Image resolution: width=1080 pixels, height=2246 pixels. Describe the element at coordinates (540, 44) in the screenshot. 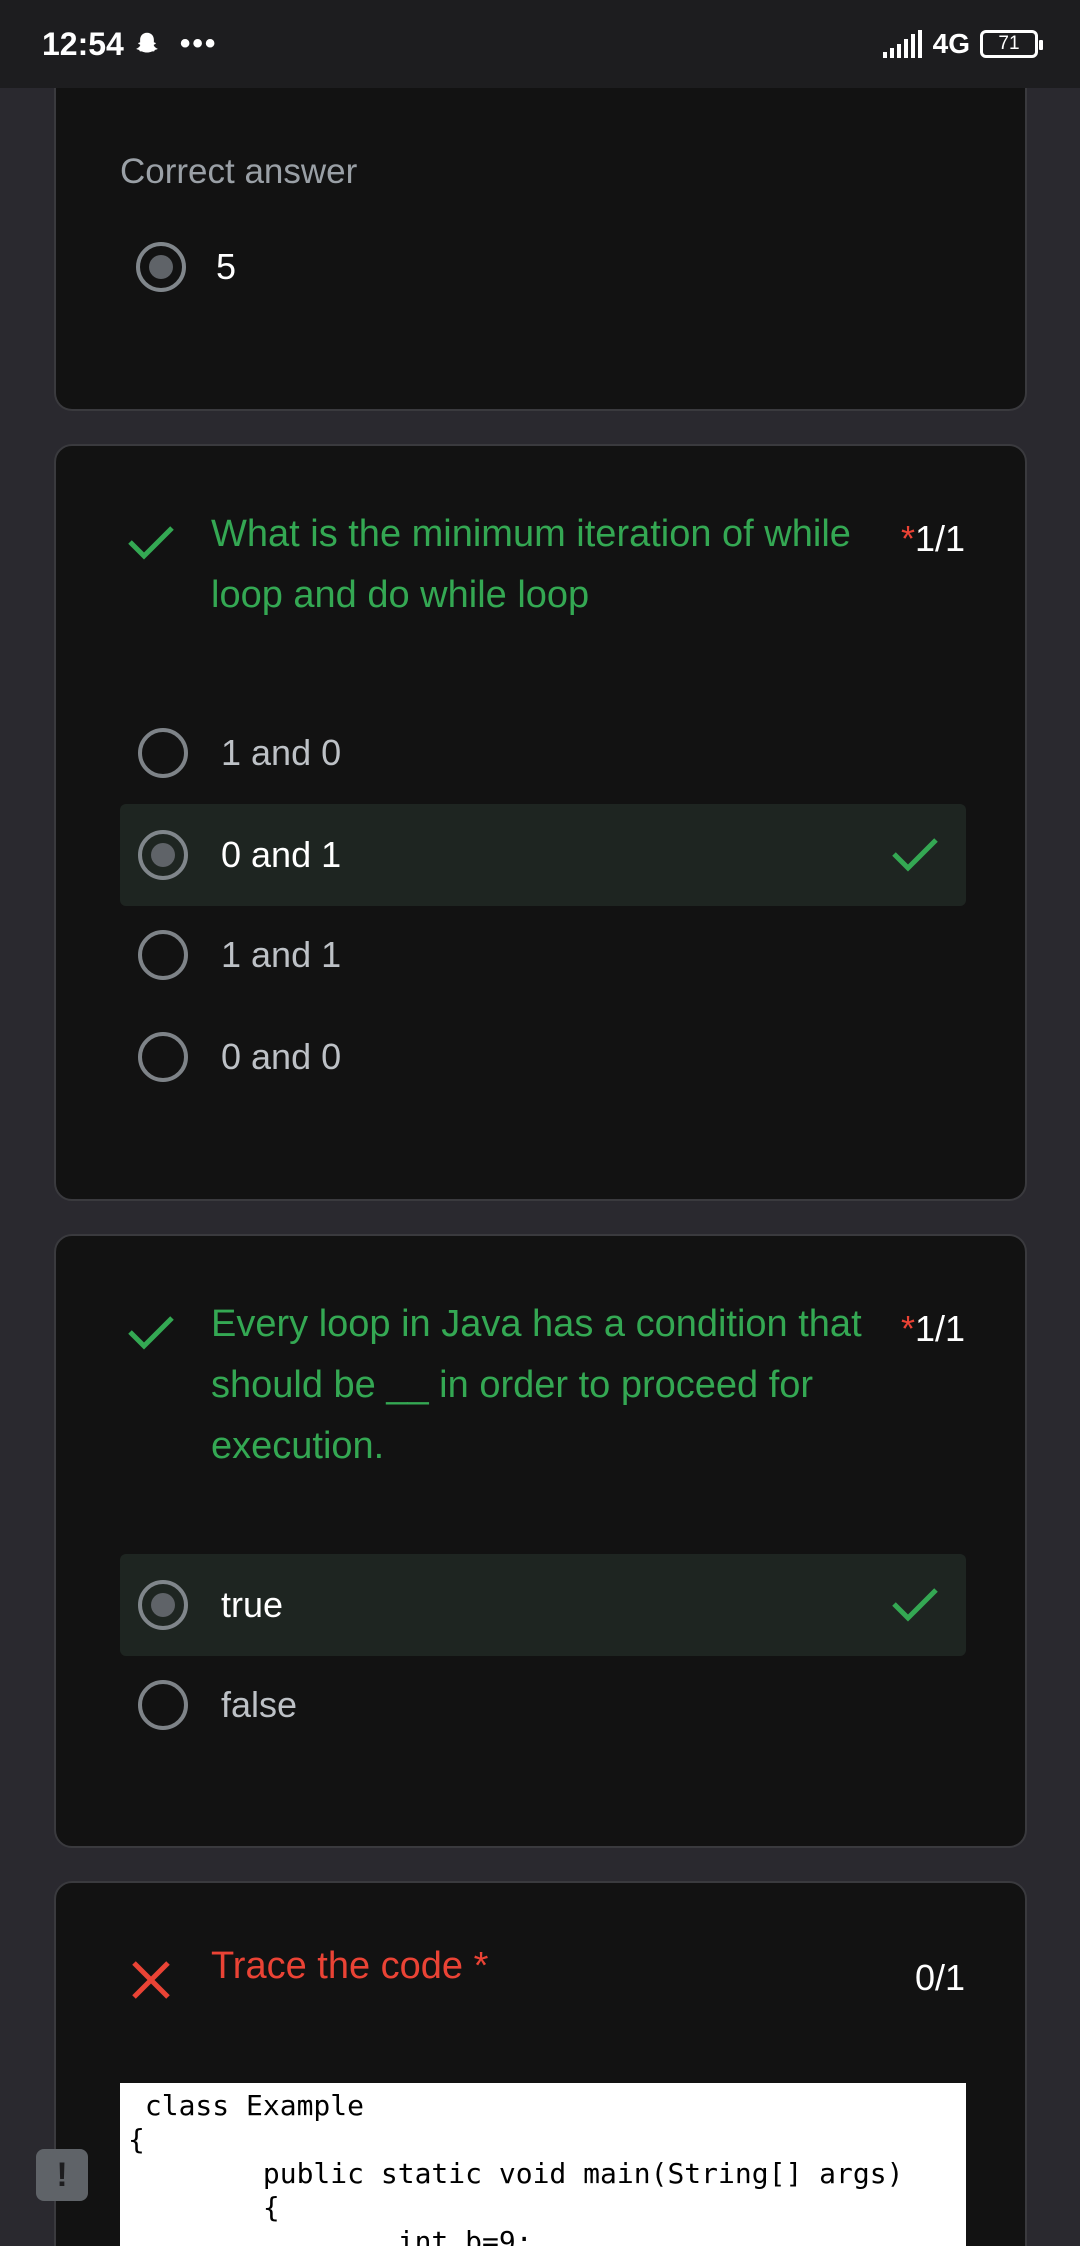

I see `status-bar: 12:54 ••• 4G 71` at that location.